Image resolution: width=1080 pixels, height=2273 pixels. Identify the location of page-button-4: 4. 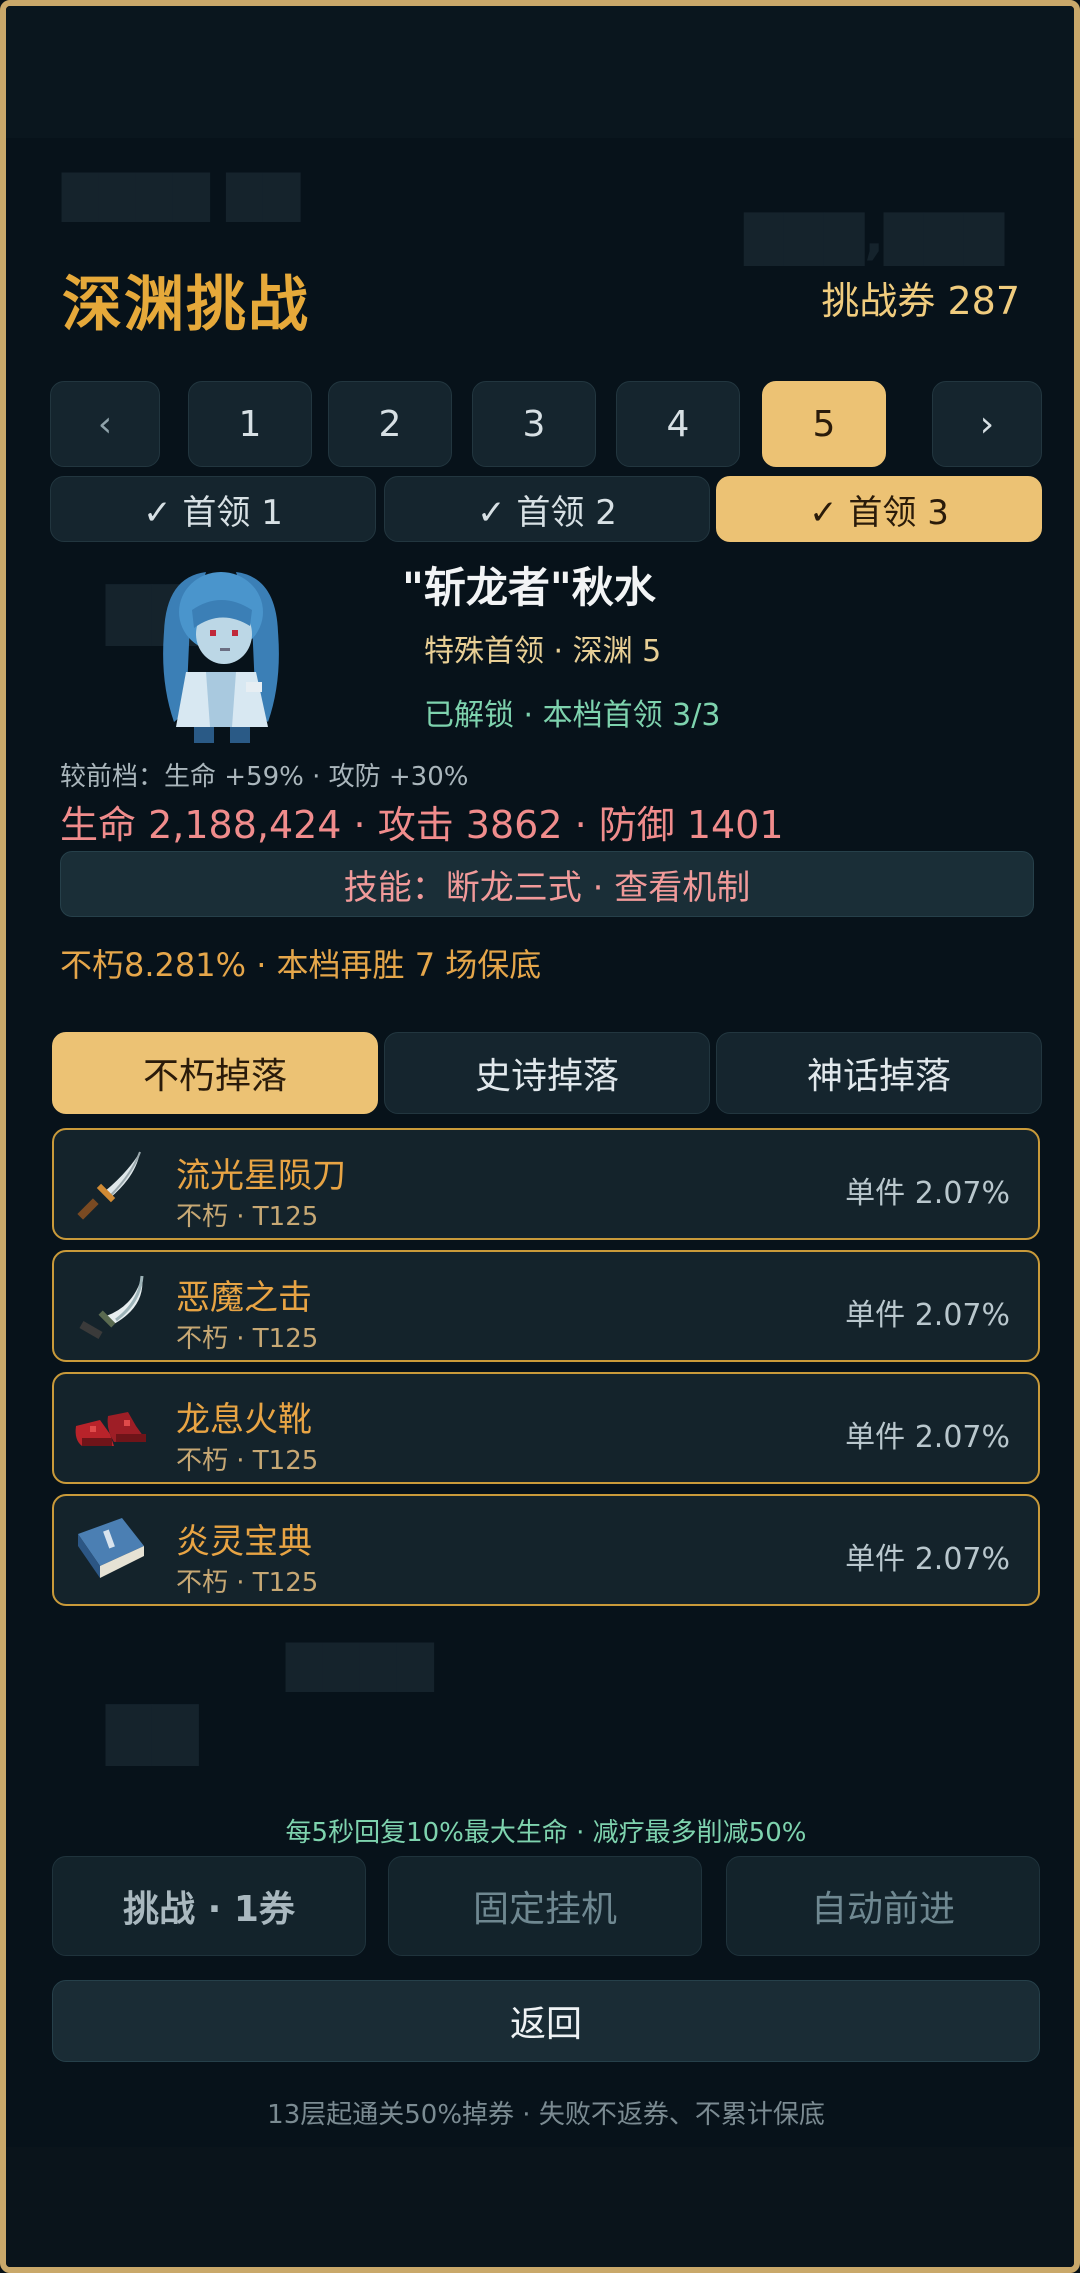
(678, 424).